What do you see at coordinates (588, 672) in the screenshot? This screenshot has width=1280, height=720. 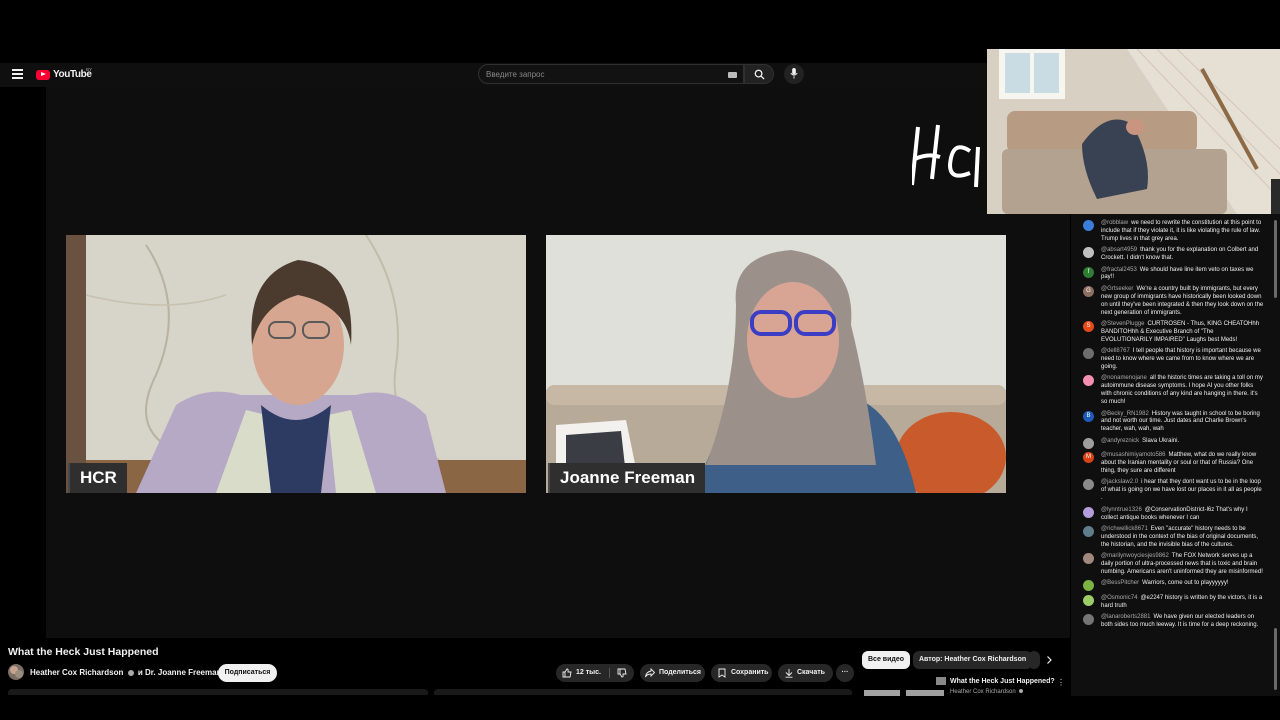 I see `like-count: 12 тыс.` at bounding box center [588, 672].